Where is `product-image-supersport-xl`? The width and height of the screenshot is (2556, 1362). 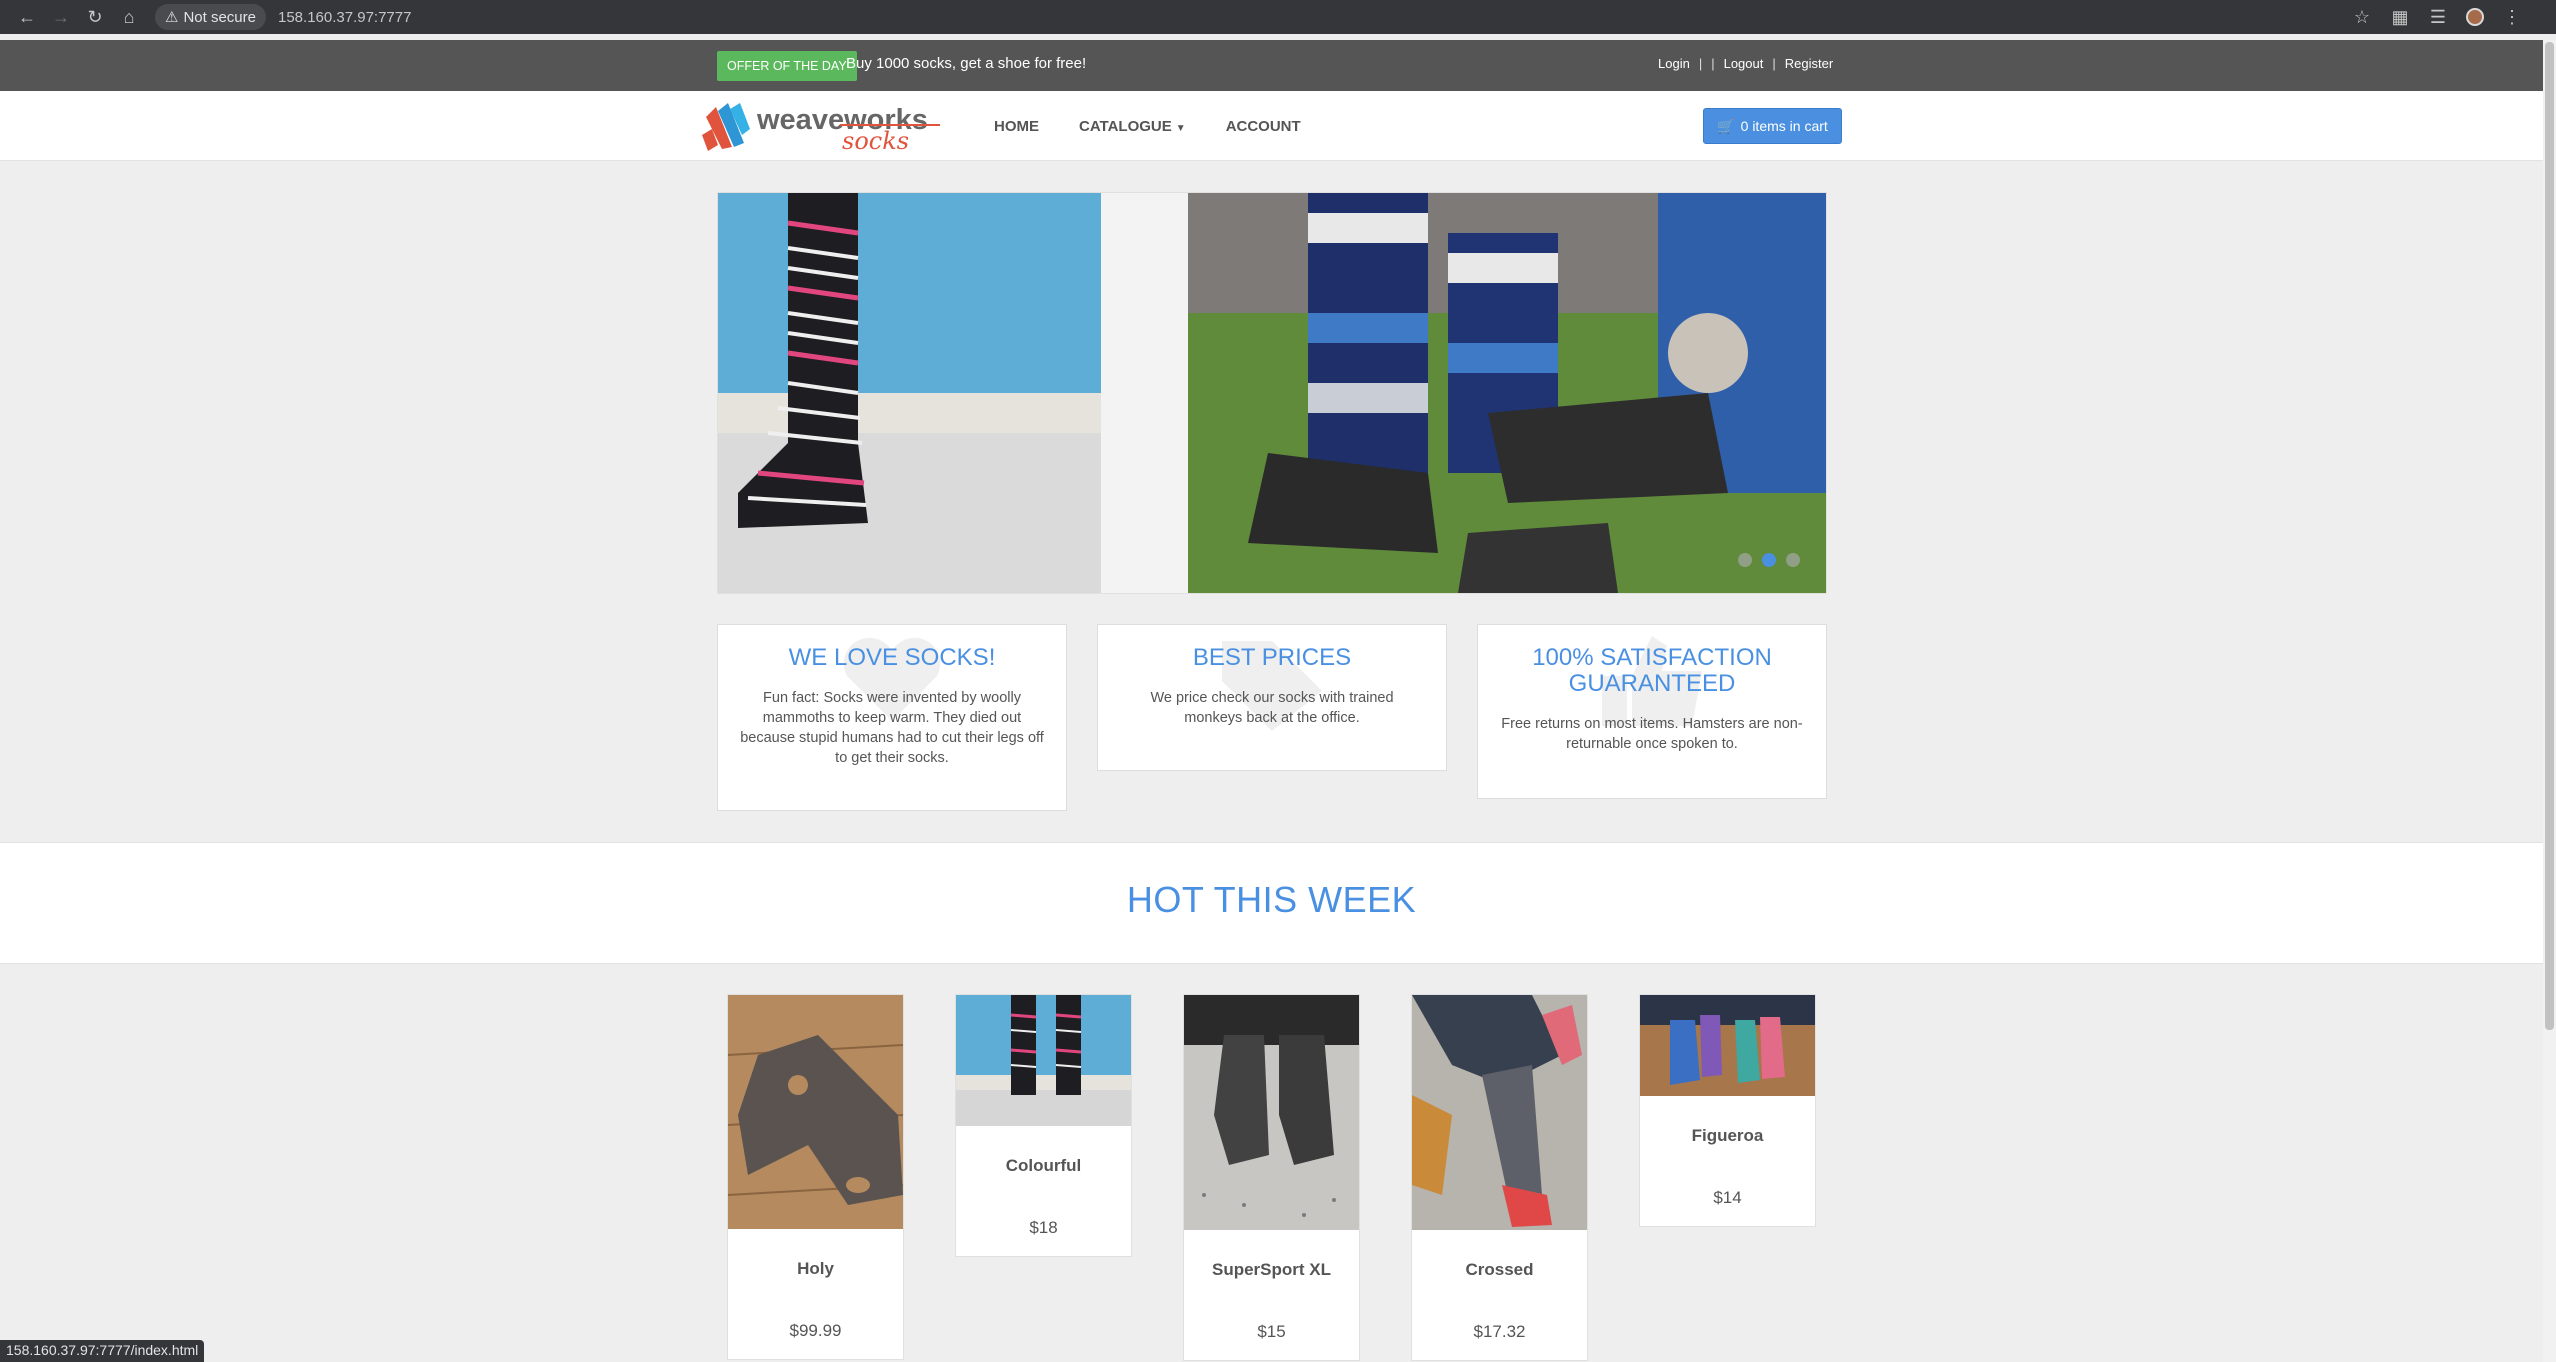 product-image-supersport-xl is located at coordinates (1271, 1112).